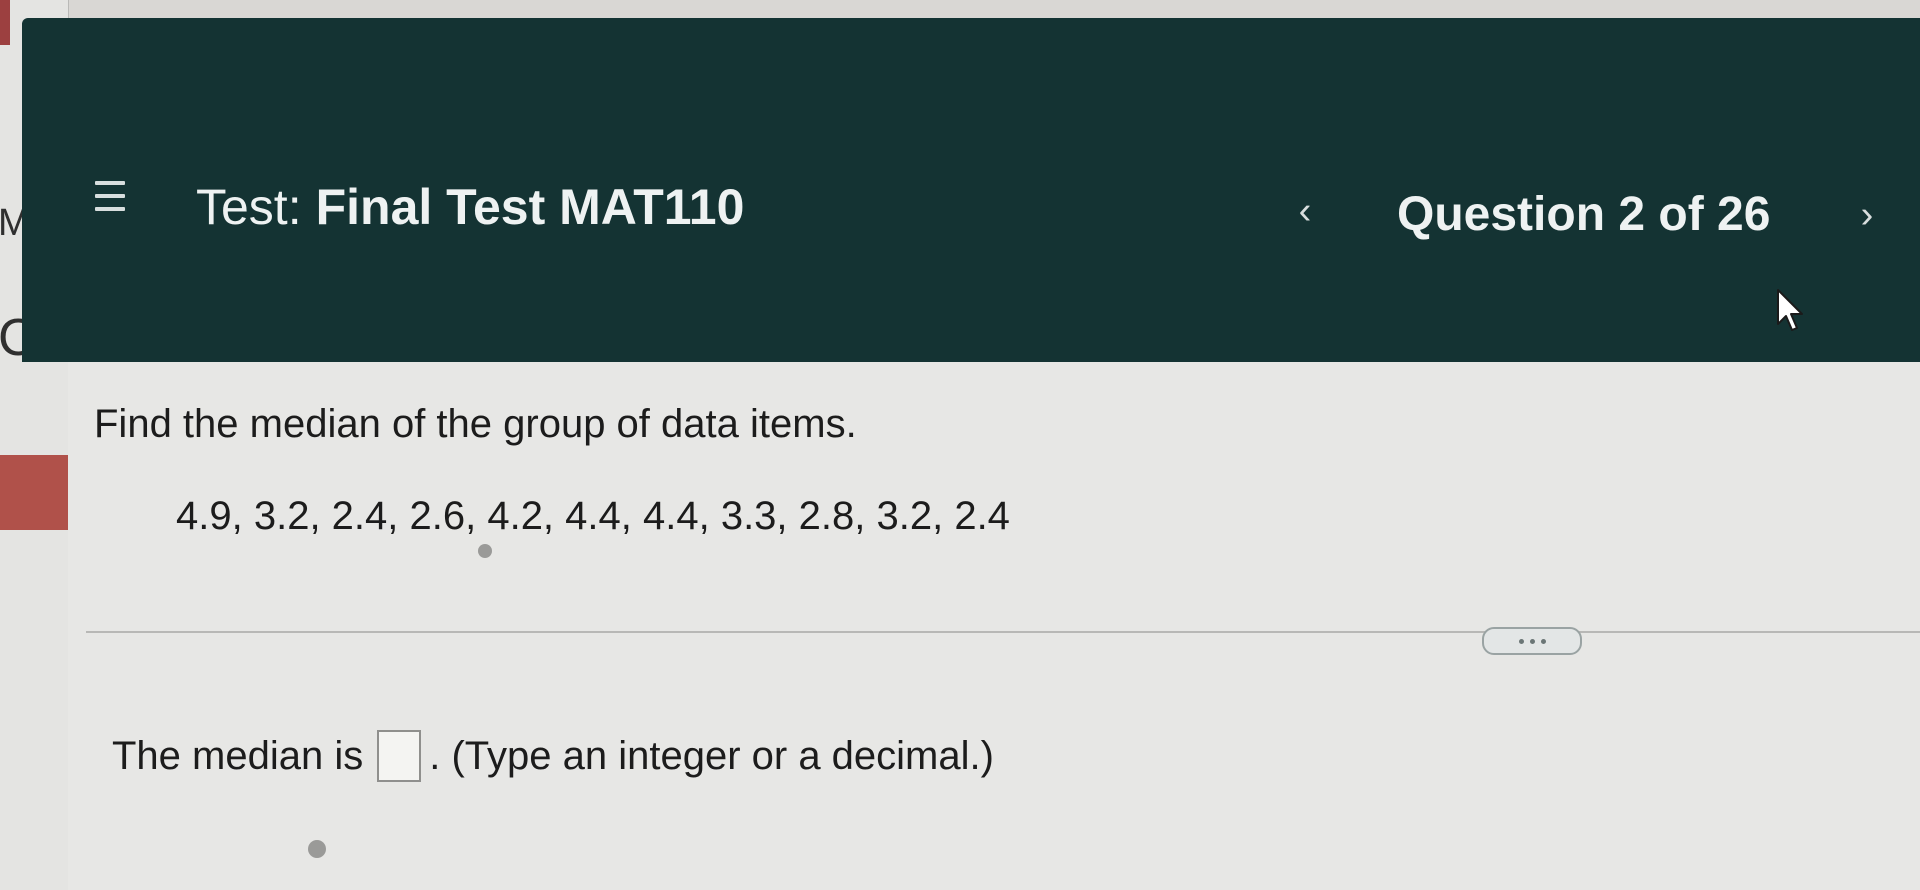 The width and height of the screenshot is (1920, 890). Describe the element at coordinates (1790, 310) in the screenshot. I see `mouse-pointer-icon` at that location.